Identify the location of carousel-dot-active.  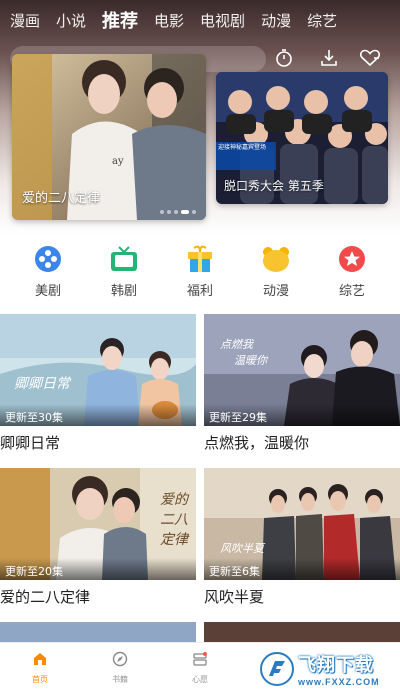
(185, 212).